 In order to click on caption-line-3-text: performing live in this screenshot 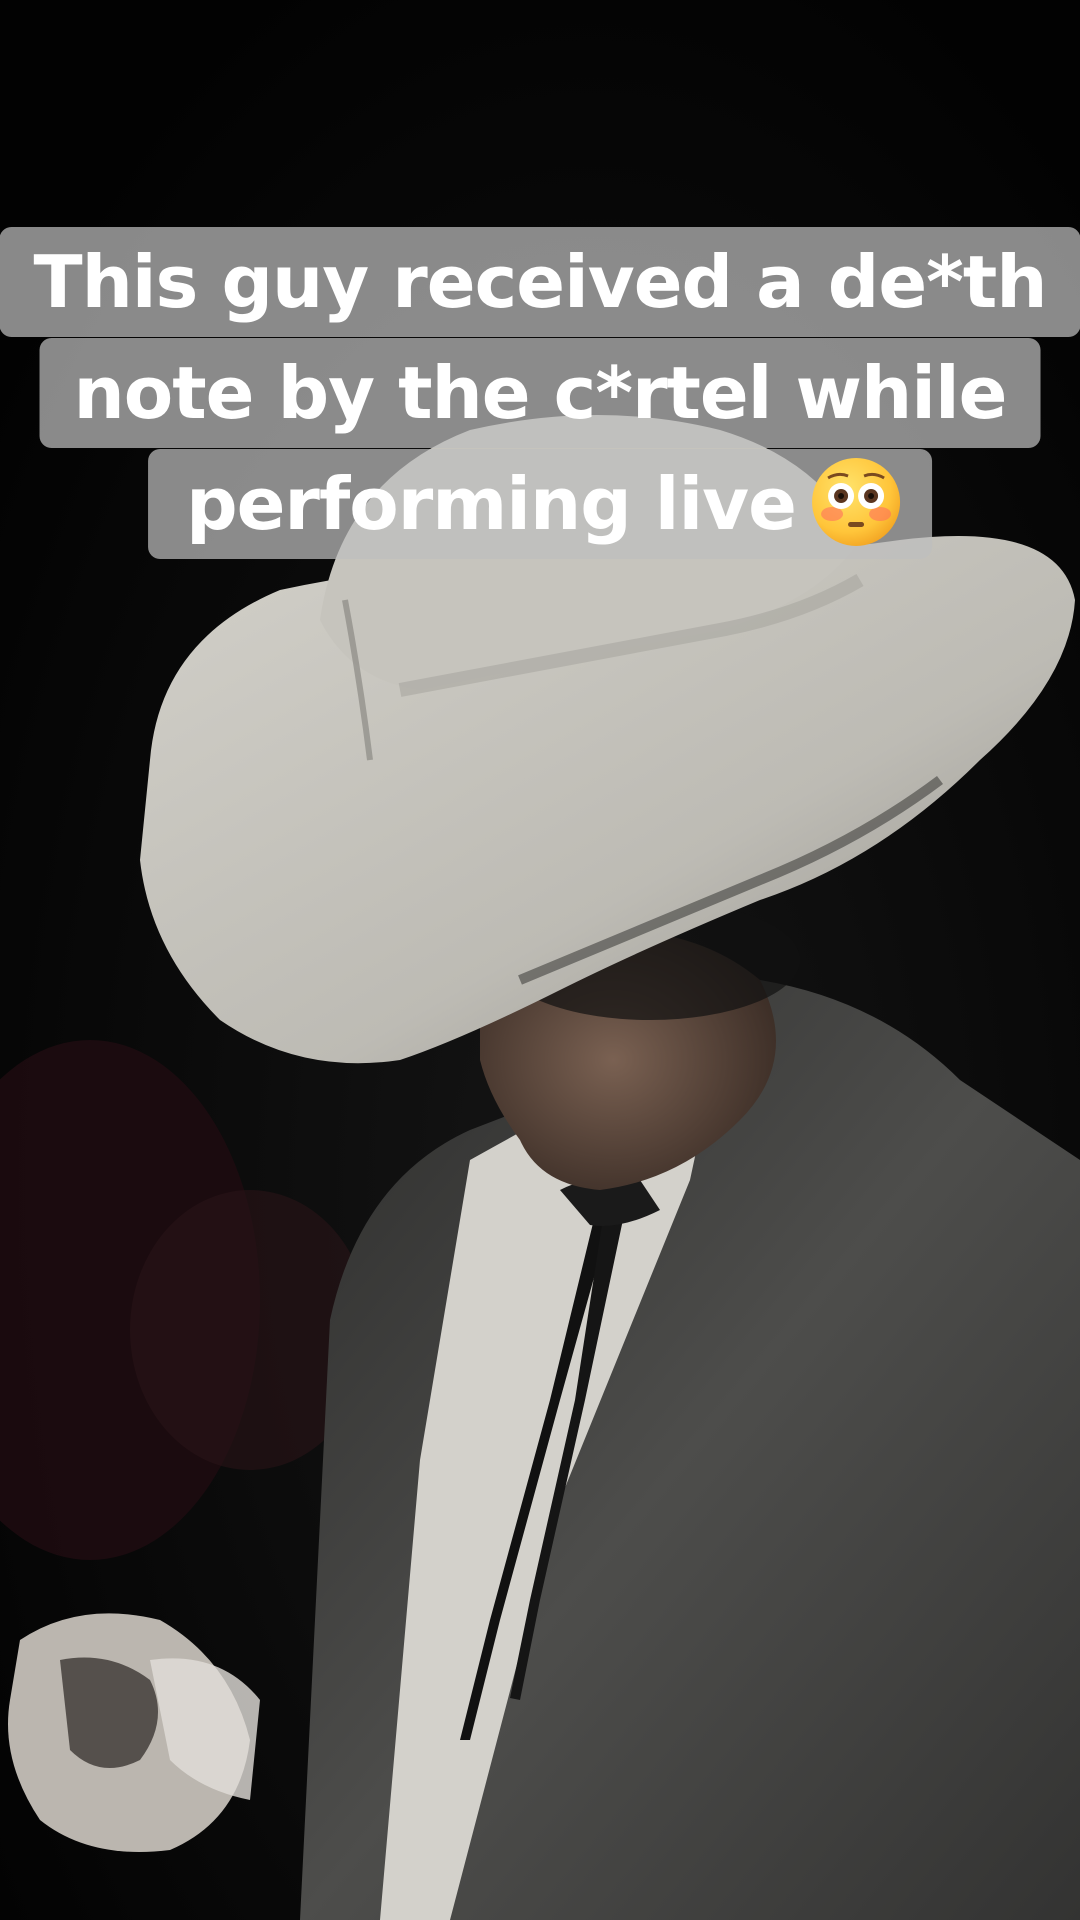, I will do `click(491, 504)`.